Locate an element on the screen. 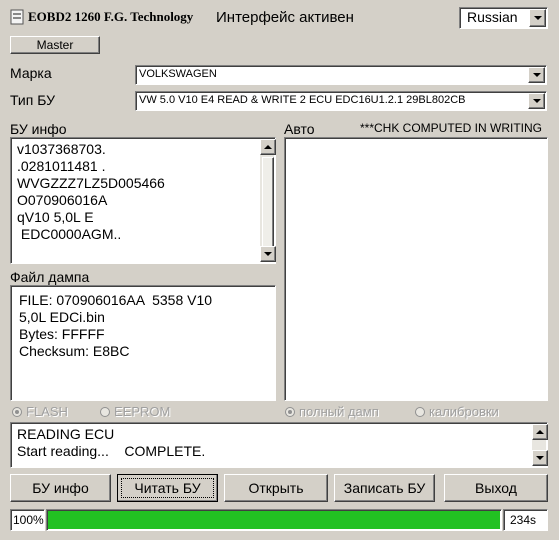 This screenshot has width=559, height=540. progress-bar is located at coordinates (274, 520).